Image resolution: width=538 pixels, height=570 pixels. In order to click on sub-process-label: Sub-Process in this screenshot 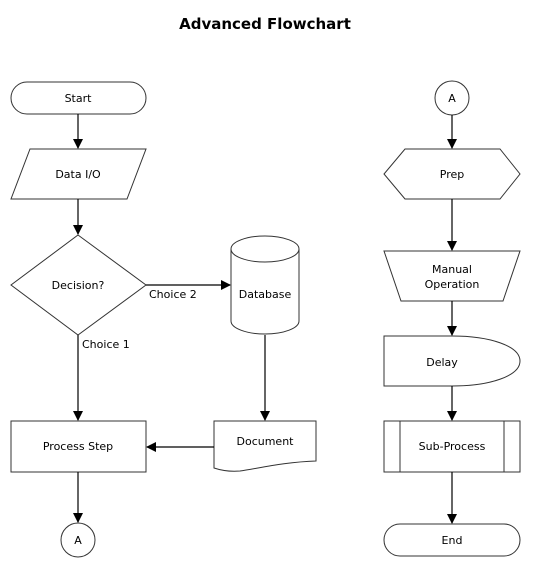, I will do `click(452, 446)`.